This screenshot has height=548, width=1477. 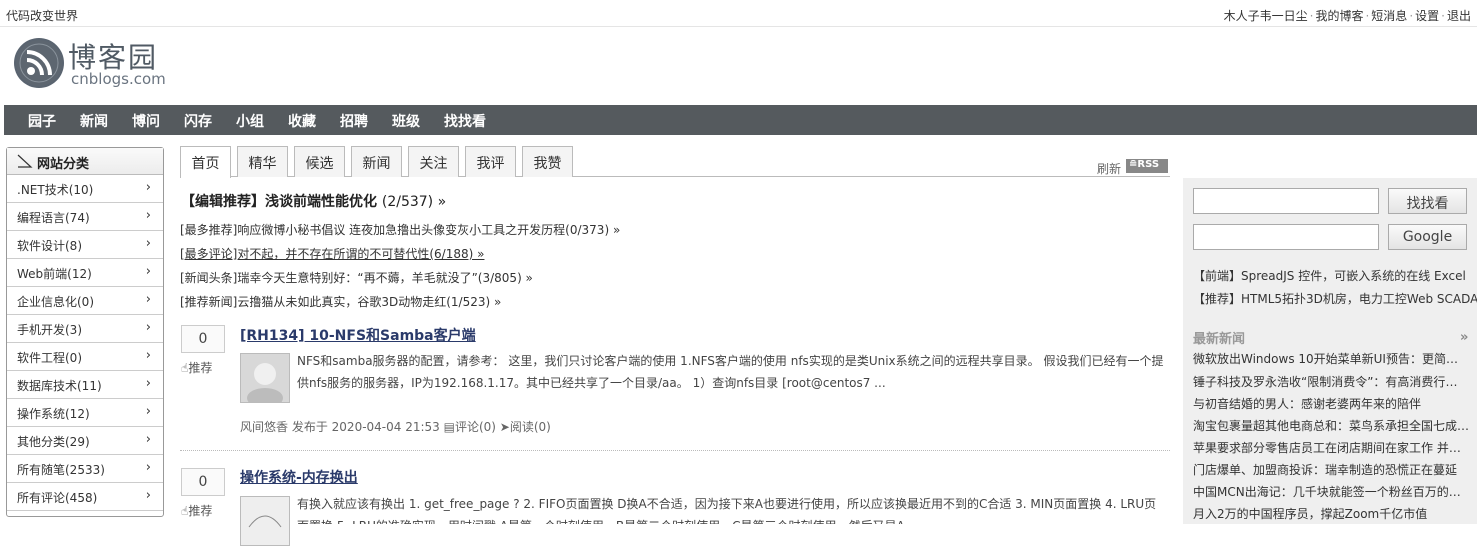 I want to click on category-label: 操作系统(12), so click(x=53, y=414).